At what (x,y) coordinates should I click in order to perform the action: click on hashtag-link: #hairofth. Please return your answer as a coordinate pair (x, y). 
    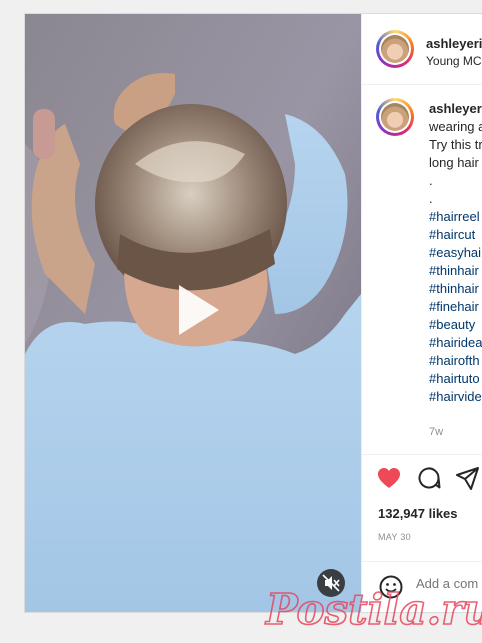
    Looking at the image, I should click on (455, 361).